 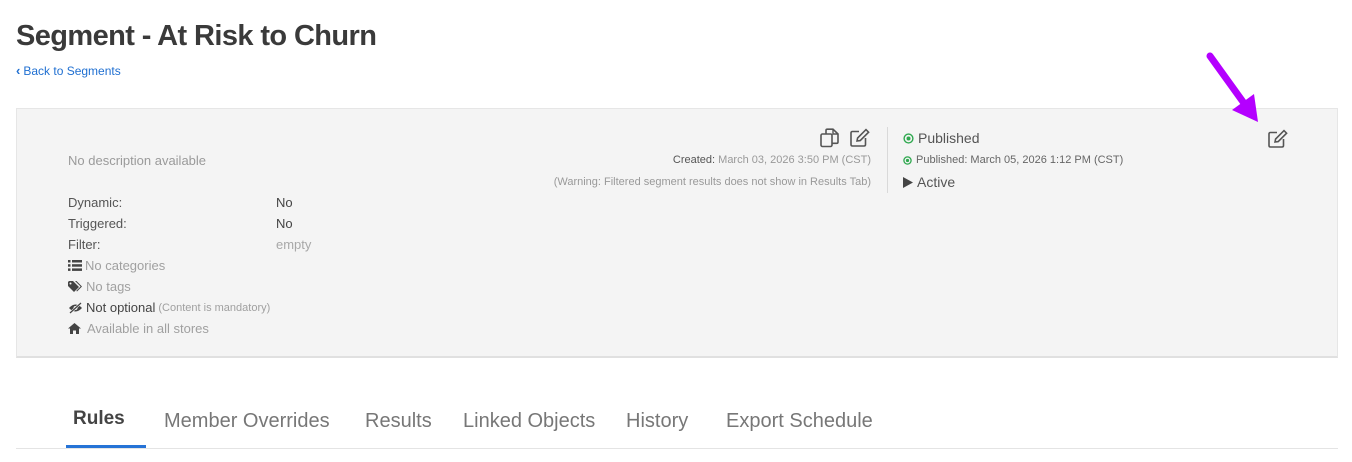 What do you see at coordinates (72, 71) in the screenshot?
I see `back-link-label: Back to Segments` at bounding box center [72, 71].